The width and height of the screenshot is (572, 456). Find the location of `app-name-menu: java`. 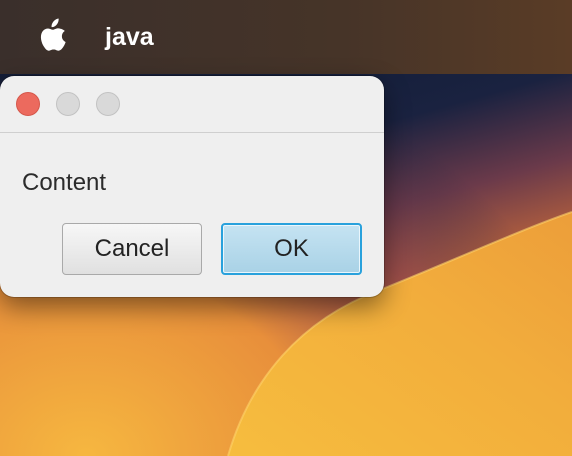

app-name-menu: java is located at coordinates (129, 37).